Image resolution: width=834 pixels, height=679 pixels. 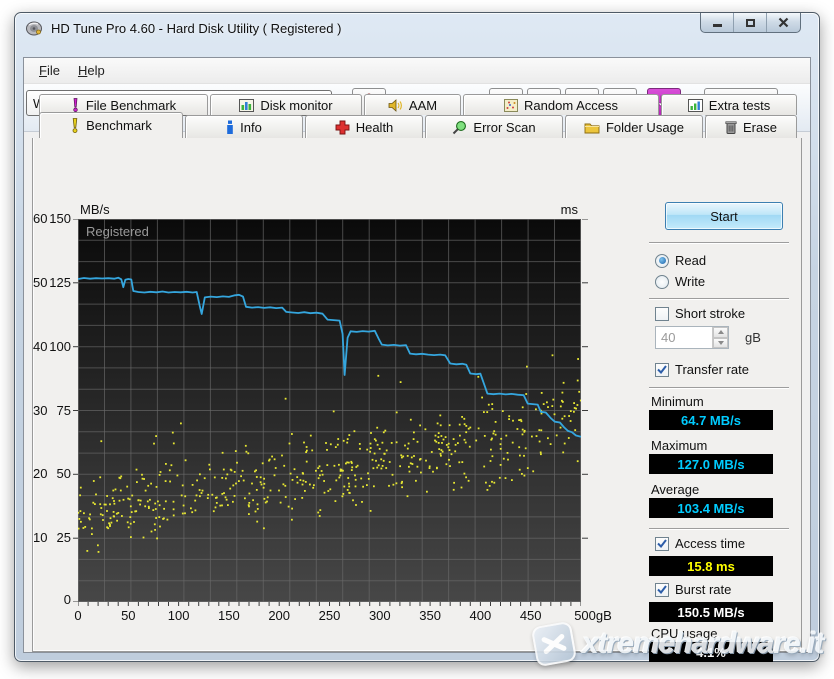 What do you see at coordinates (91, 70) in the screenshot?
I see `menu-help: Help` at bounding box center [91, 70].